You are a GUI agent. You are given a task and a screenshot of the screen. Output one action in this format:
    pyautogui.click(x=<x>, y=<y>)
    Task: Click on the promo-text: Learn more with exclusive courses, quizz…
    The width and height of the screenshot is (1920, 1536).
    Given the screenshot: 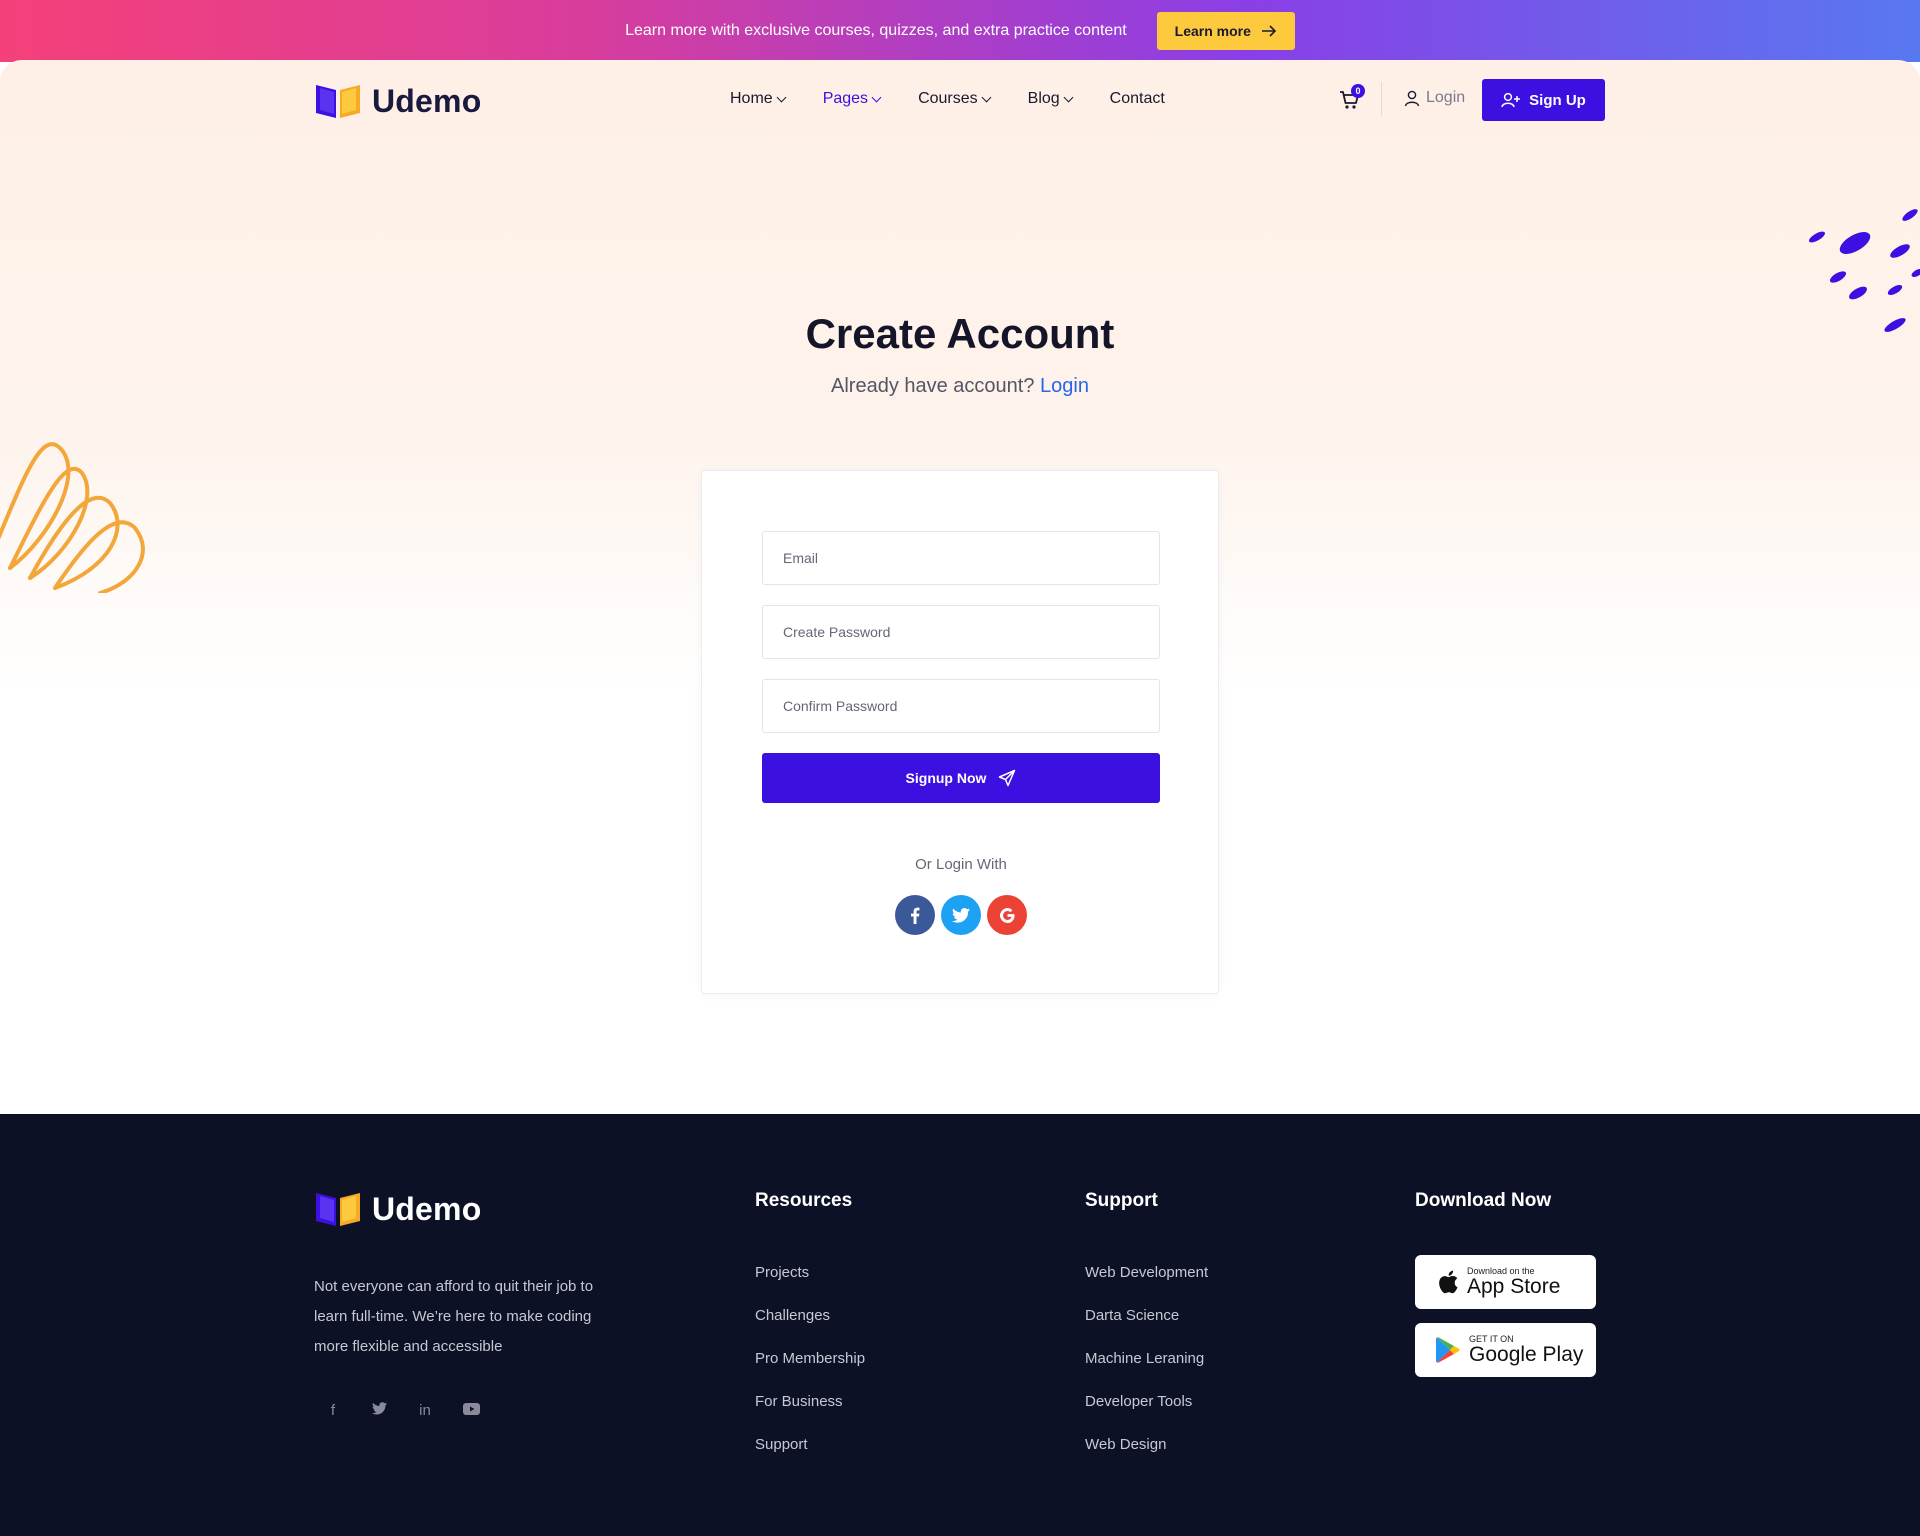 What is the action you would take?
    pyautogui.click(x=876, y=30)
    